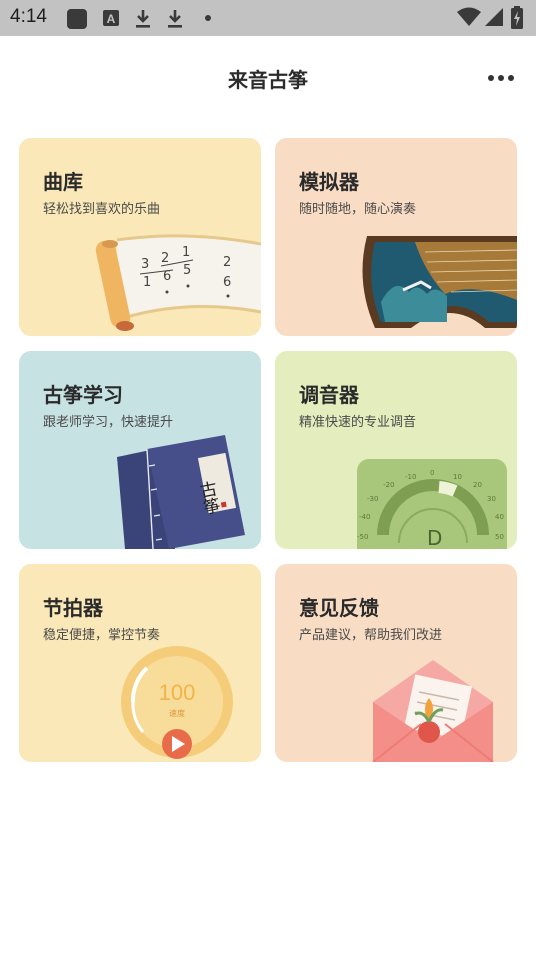 The height and width of the screenshot is (954, 536). What do you see at coordinates (102, 209) in the screenshot?
I see `card-subtitle: 轻松找到喜欢的乐曲` at bounding box center [102, 209].